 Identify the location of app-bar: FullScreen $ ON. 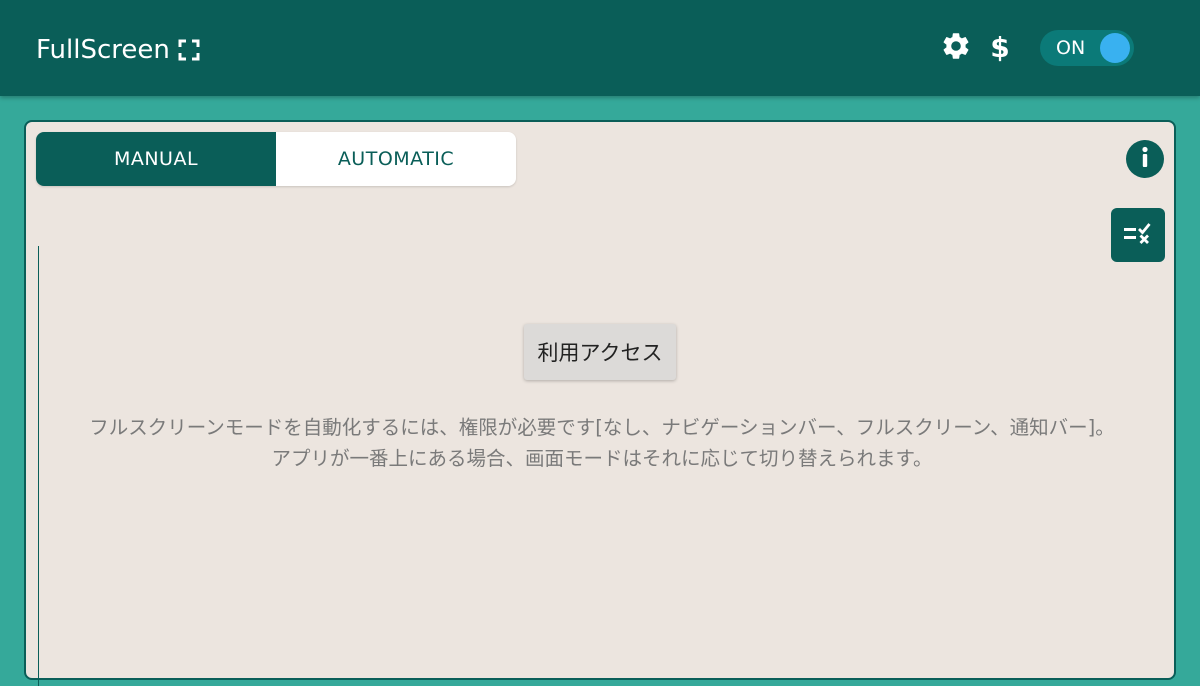
(600, 48).